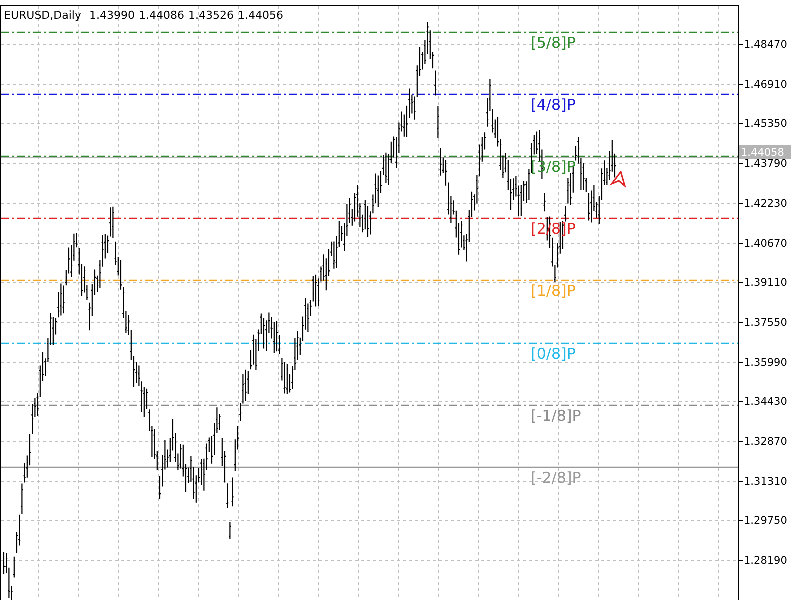 The height and width of the screenshot is (600, 800). Describe the element at coordinates (766, 363) in the screenshot. I see `price-axis-label: 1.35990` at that location.